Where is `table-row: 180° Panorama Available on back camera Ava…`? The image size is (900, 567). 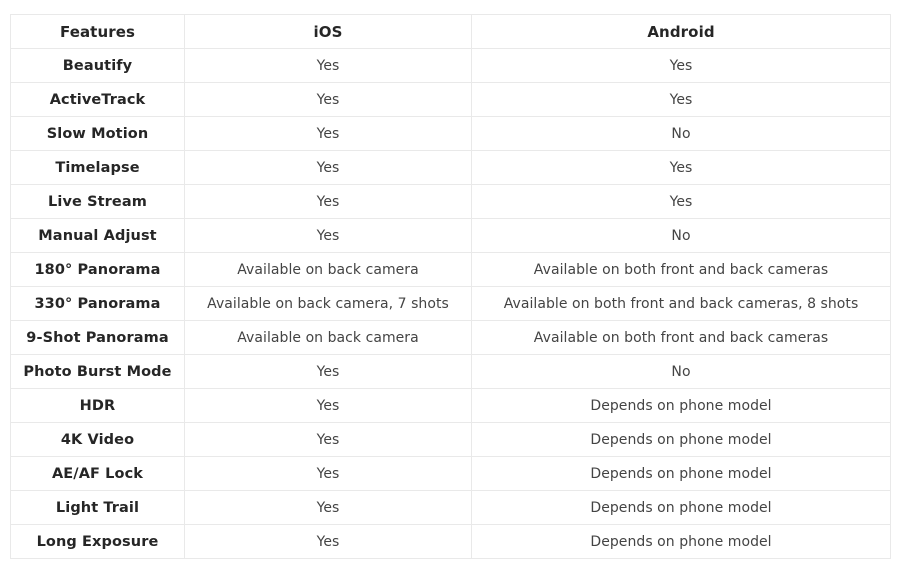 table-row: 180° Panorama Available on back camera Ava… is located at coordinates (450, 269).